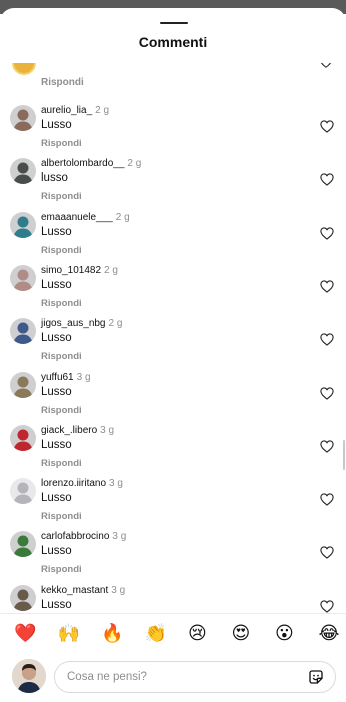 The image size is (346, 702). I want to click on comment-username: carlofabbrocino, so click(75, 536).